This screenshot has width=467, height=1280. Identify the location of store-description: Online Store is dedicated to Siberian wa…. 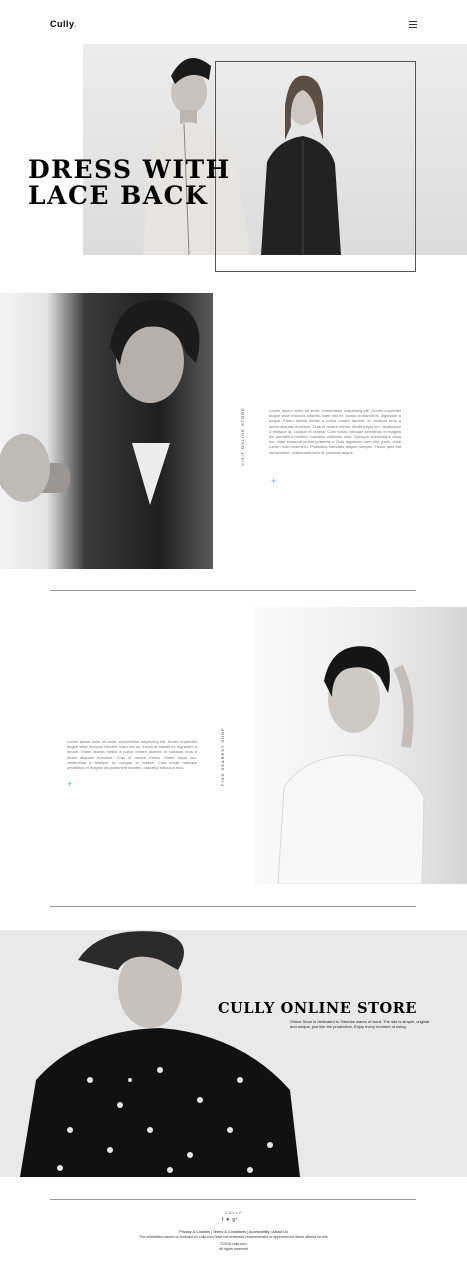
(360, 1024).